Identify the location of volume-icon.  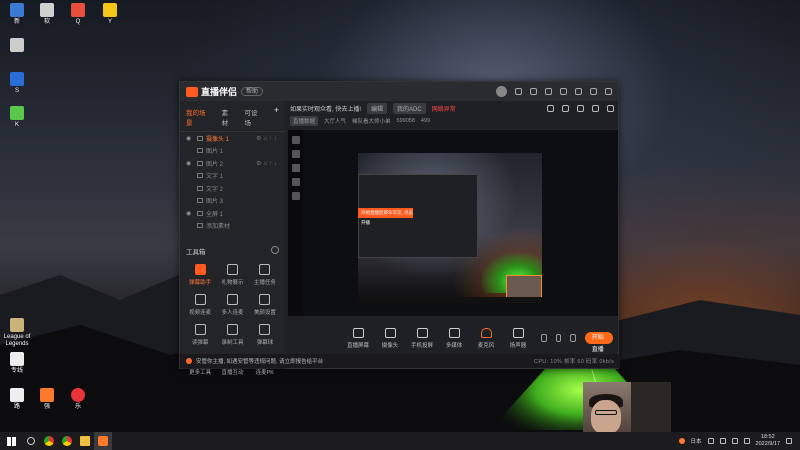
(734, 441).